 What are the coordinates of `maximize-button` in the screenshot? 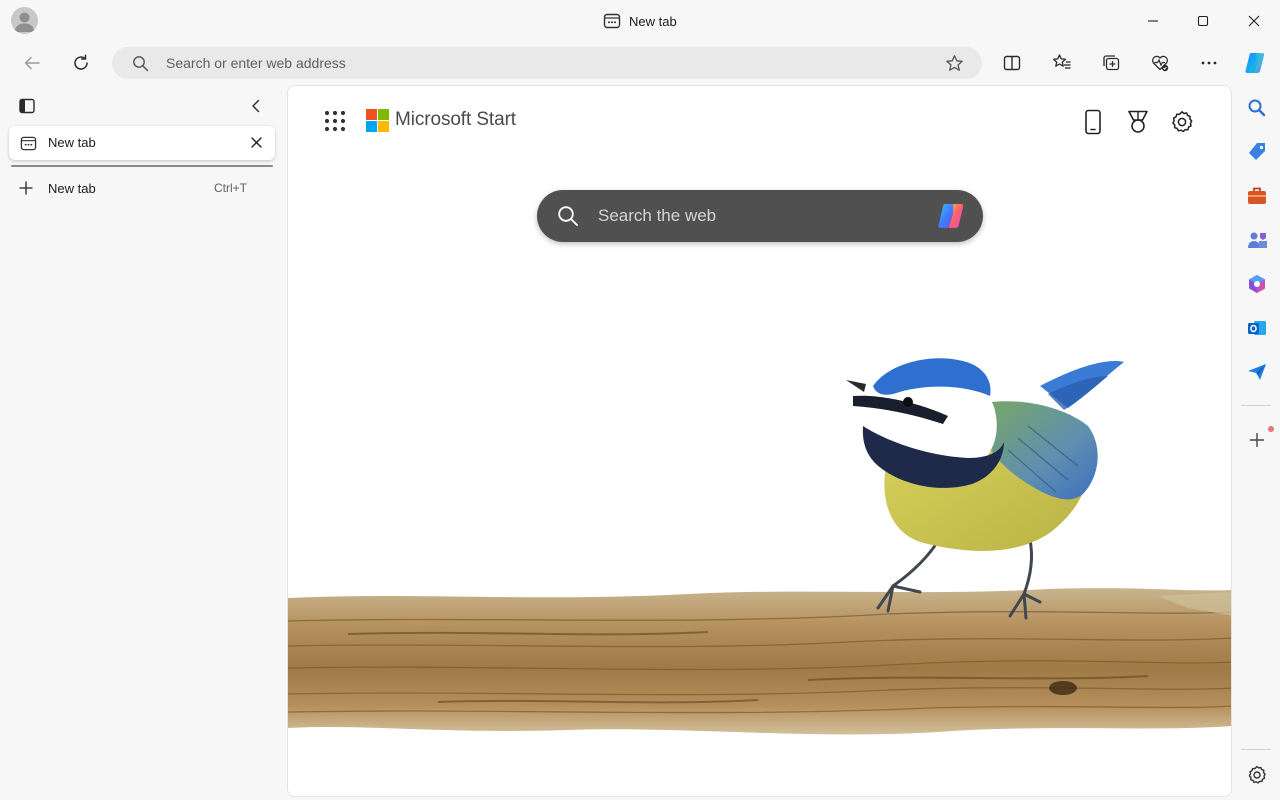 It's located at (1203, 21).